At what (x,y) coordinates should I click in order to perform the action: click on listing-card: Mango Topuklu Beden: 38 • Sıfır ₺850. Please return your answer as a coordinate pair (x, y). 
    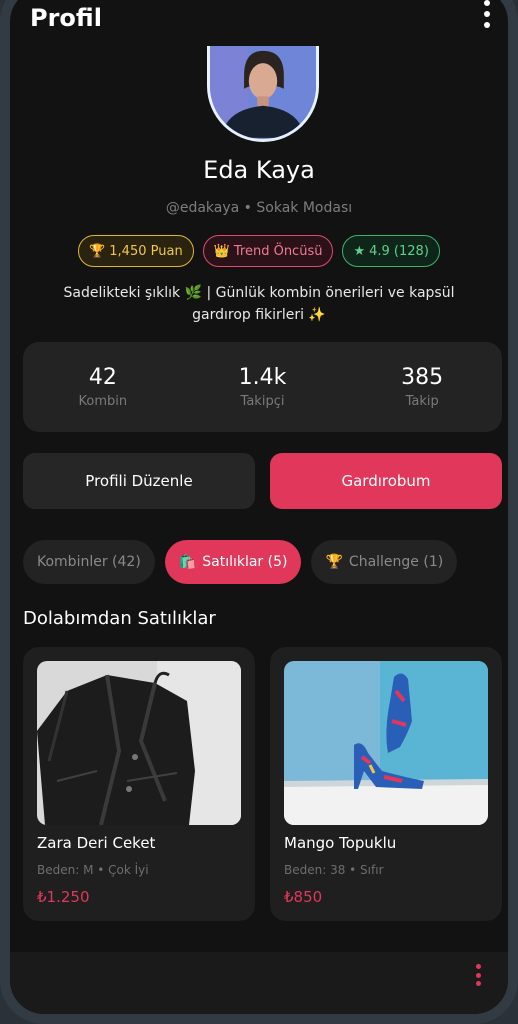
    Looking at the image, I should click on (386, 784).